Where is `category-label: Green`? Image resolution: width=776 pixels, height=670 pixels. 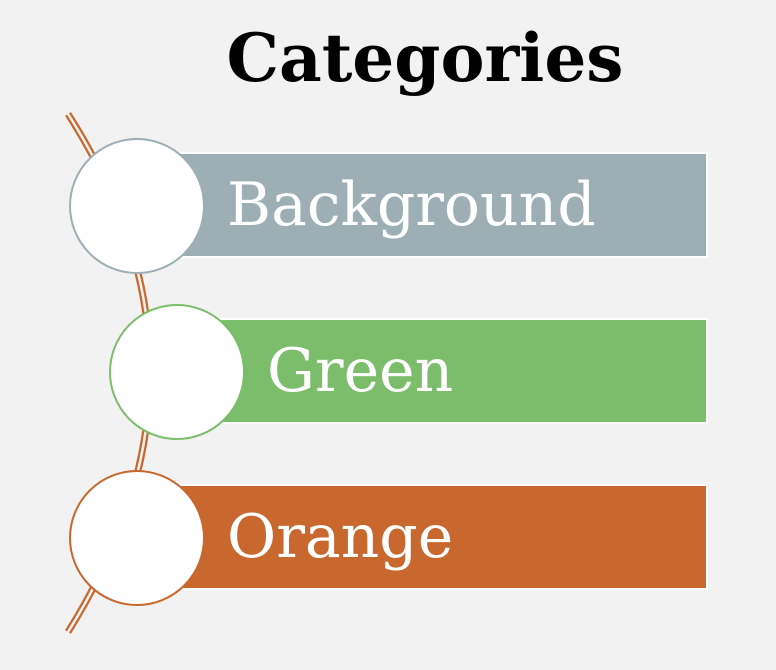 category-label: Green is located at coordinates (360, 371).